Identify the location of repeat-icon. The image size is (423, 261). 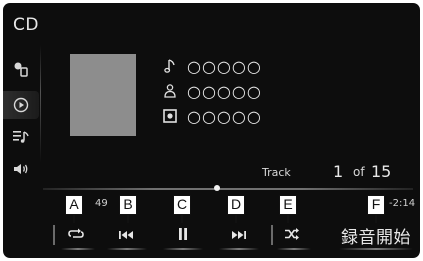
(76, 235).